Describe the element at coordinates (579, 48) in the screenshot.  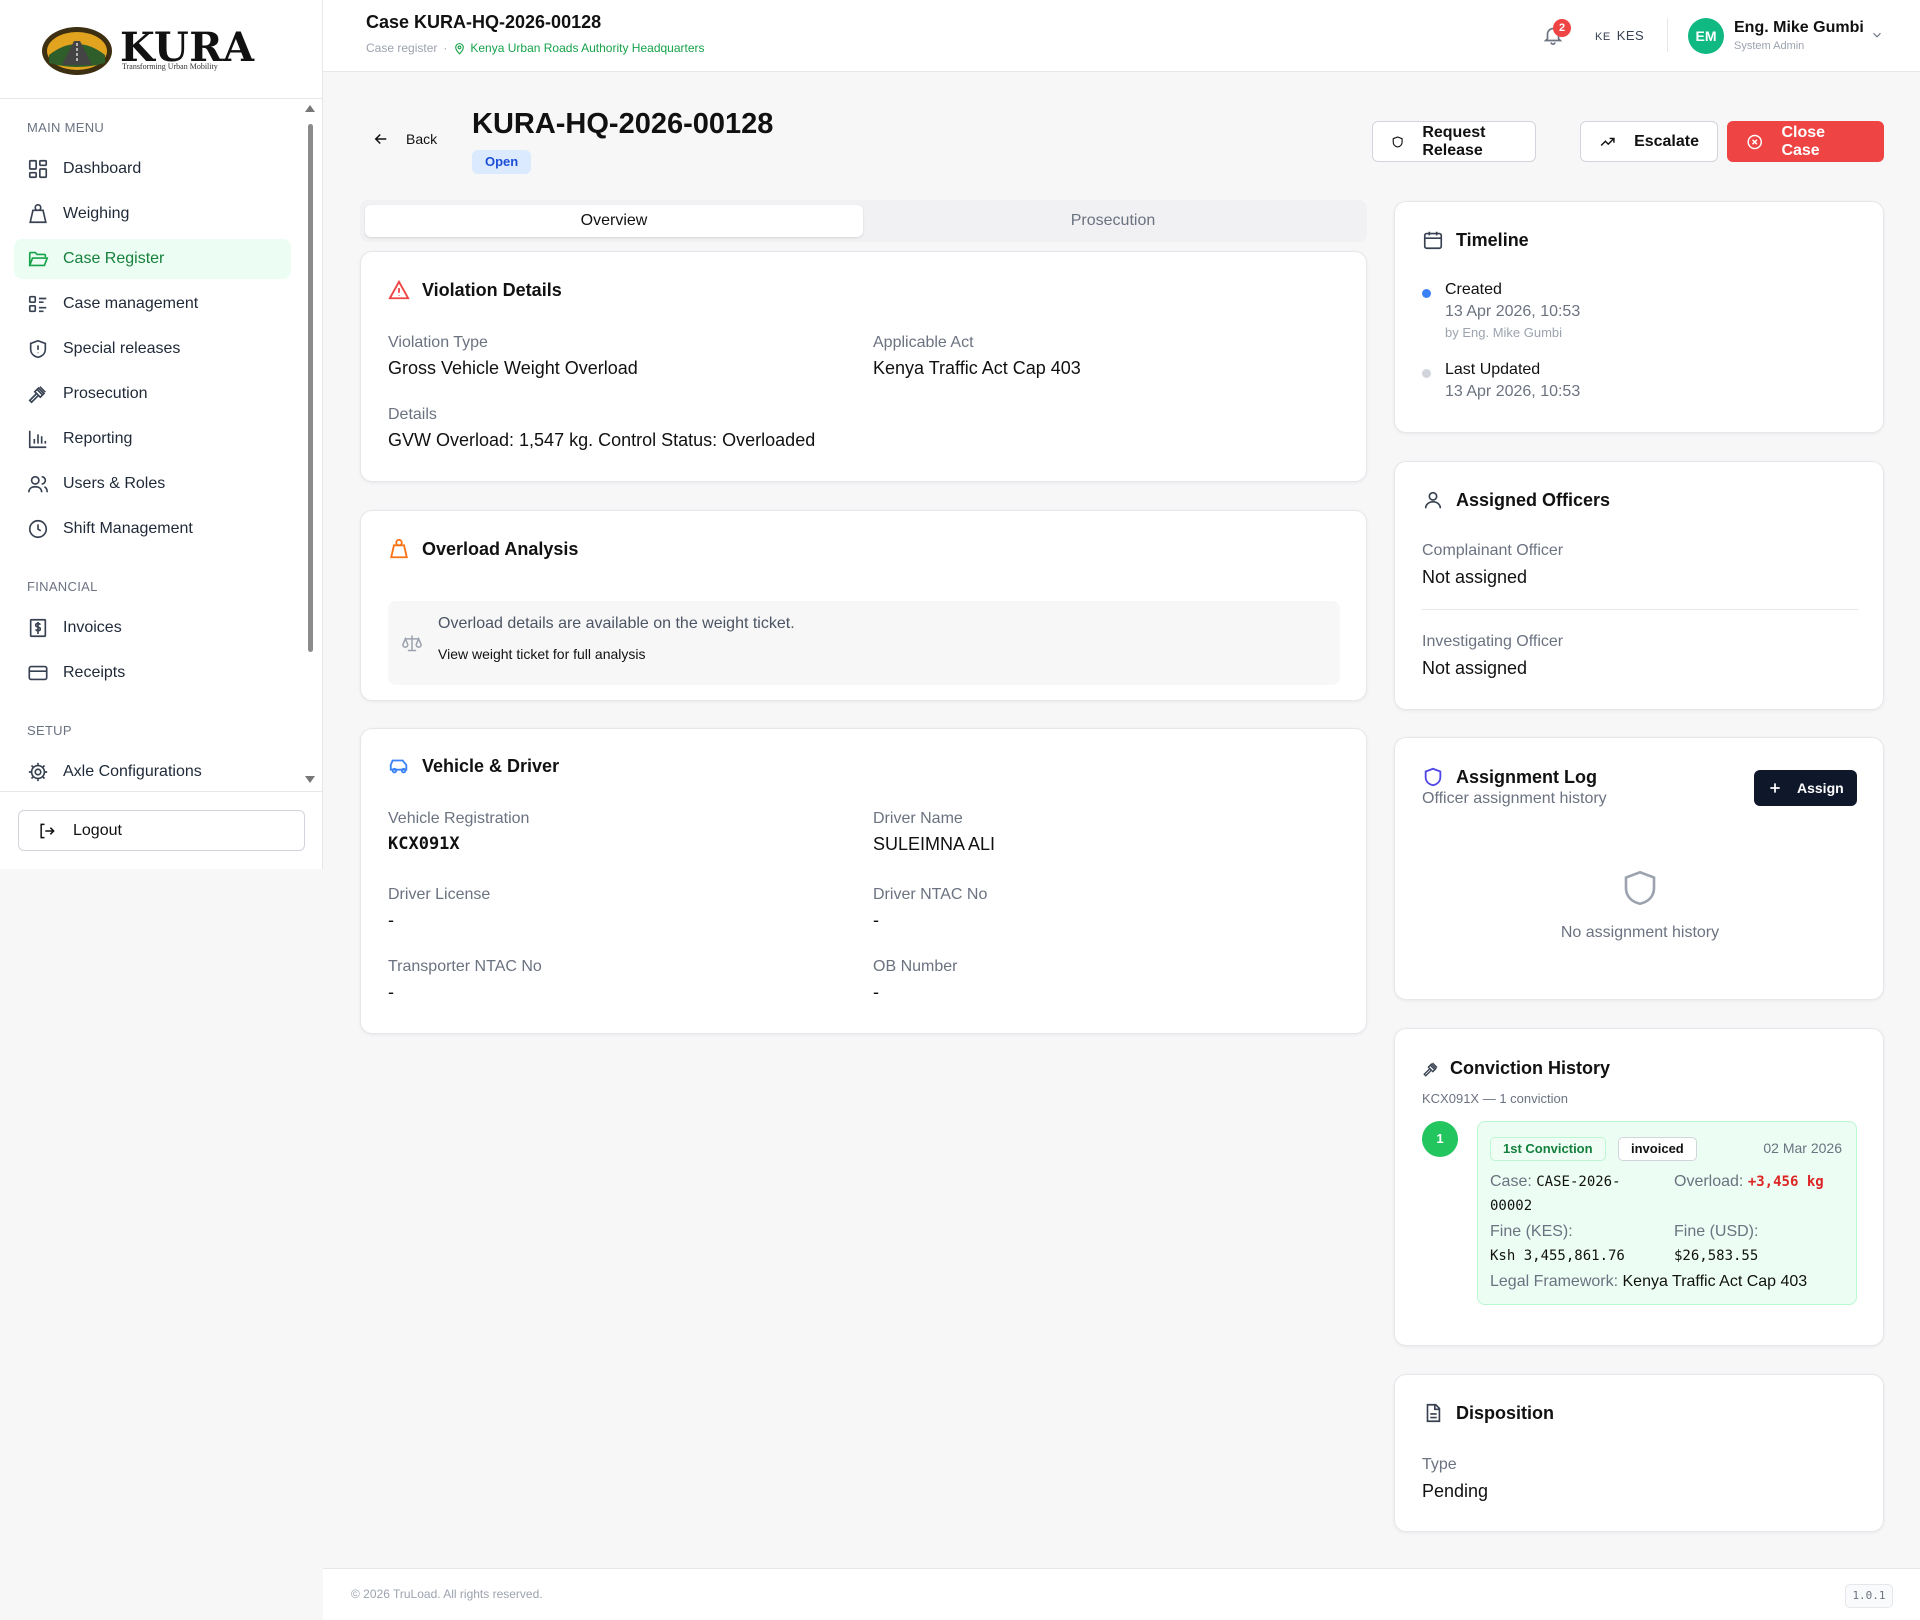
I see `station-location: Kenya Urban Roads Authority Headquarters` at that location.